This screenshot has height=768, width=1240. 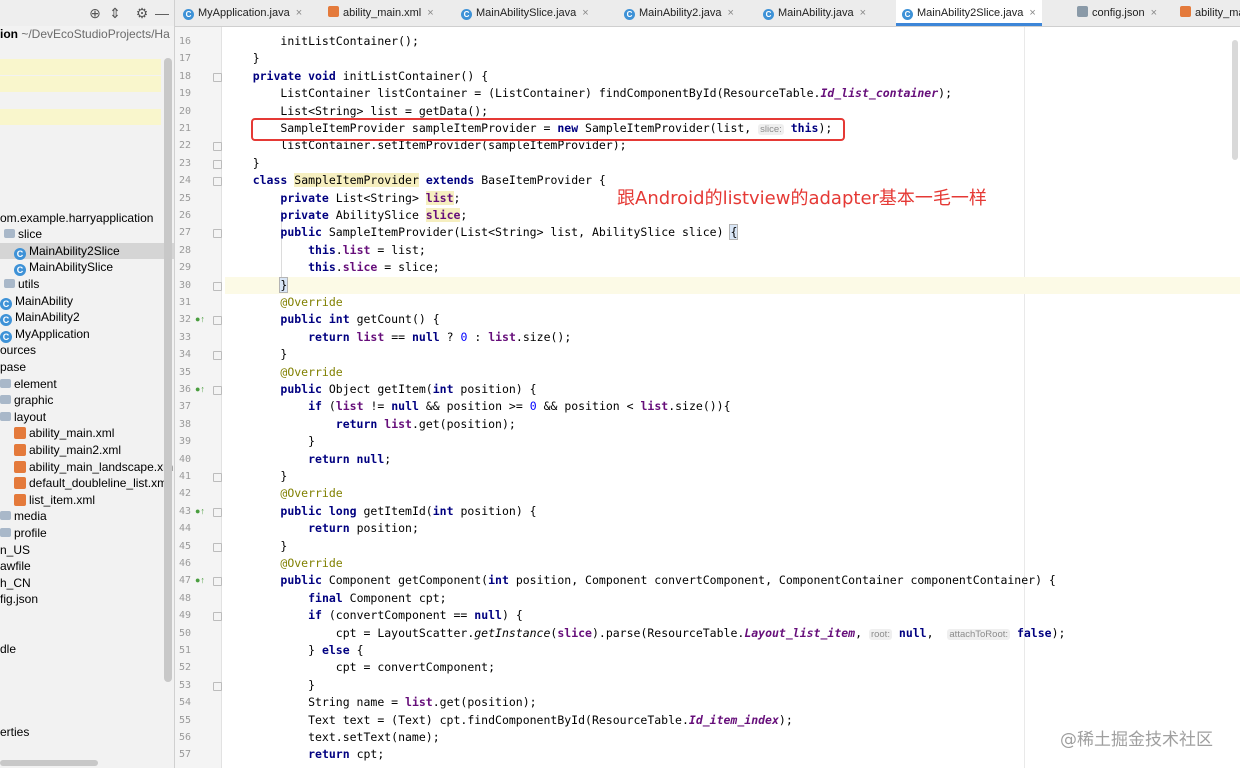 What do you see at coordinates (95, 13) in the screenshot?
I see `locate-icon: ⊕` at bounding box center [95, 13].